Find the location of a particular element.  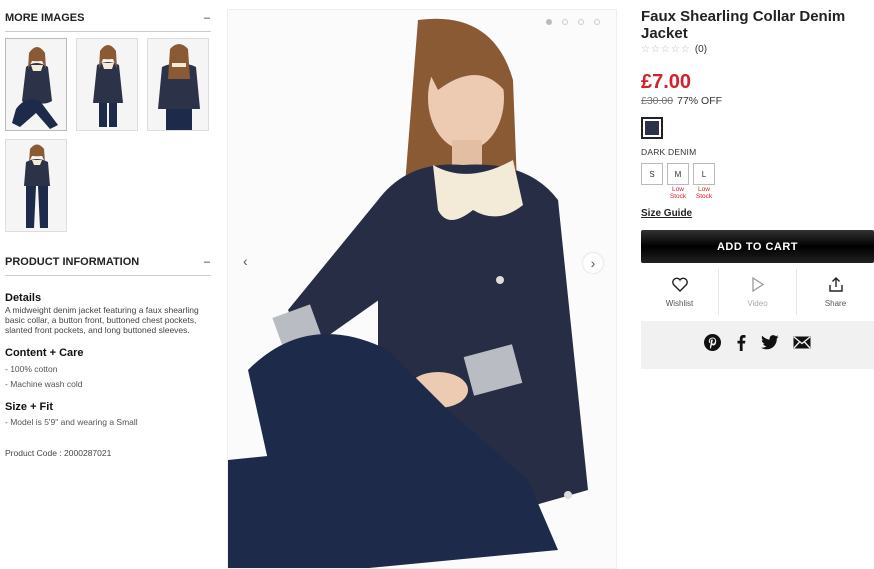

size-option-m: M Low Stock is located at coordinates (678, 181).